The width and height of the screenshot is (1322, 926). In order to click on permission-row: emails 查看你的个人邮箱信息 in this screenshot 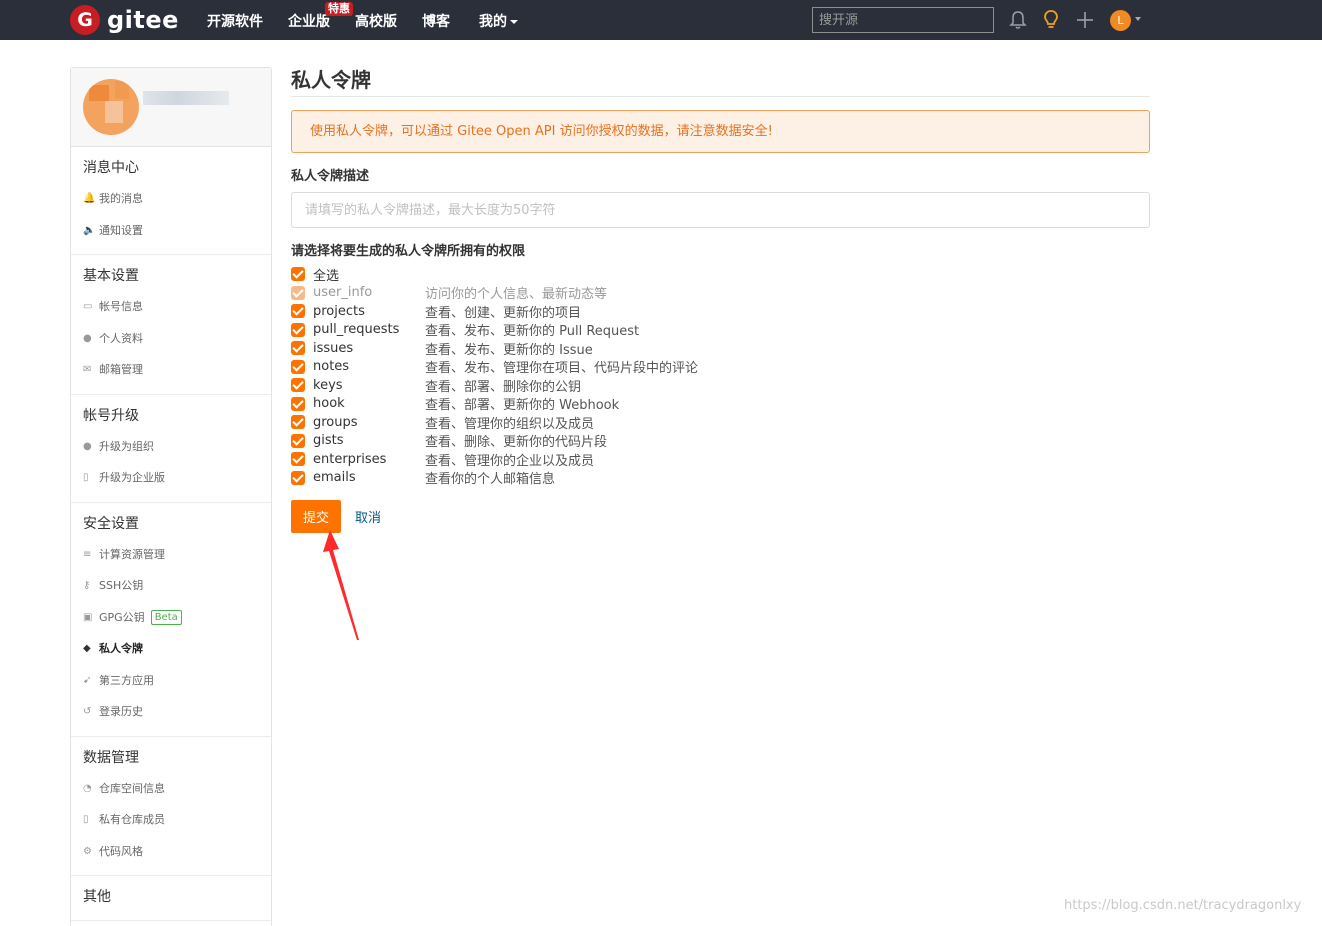, I will do `click(720, 478)`.